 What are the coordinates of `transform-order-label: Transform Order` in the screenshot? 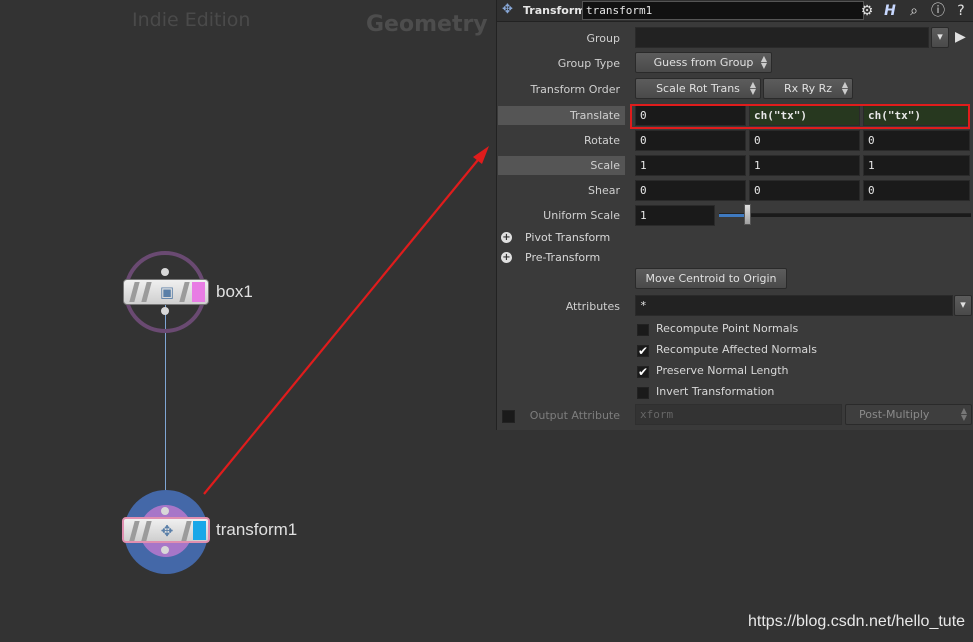 It's located at (575, 89).